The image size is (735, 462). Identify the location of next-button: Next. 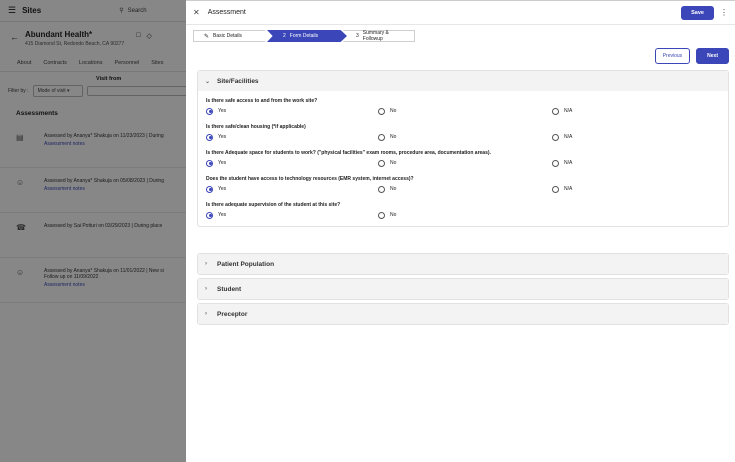
(712, 56).